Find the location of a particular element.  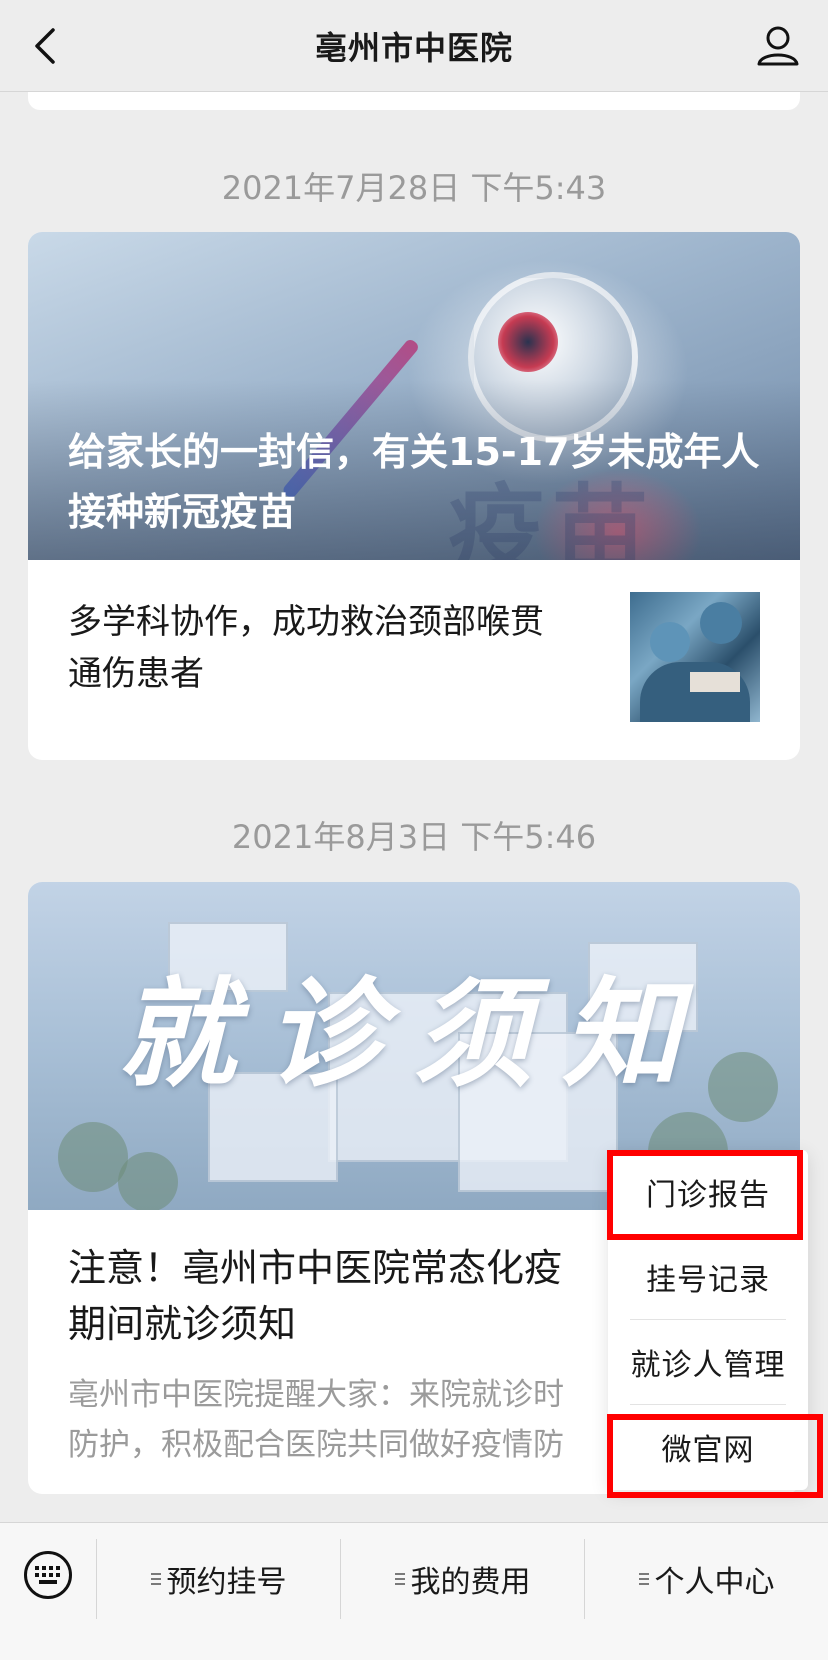

user-icon is located at coordinates (778, 46).